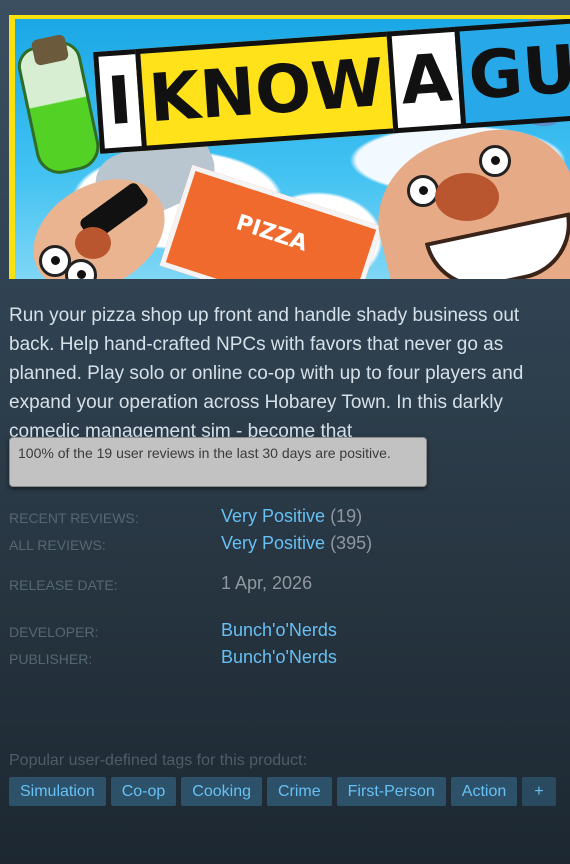  Describe the element at coordinates (512, 72) in the screenshot. I see `logo-part: GUY` at that location.